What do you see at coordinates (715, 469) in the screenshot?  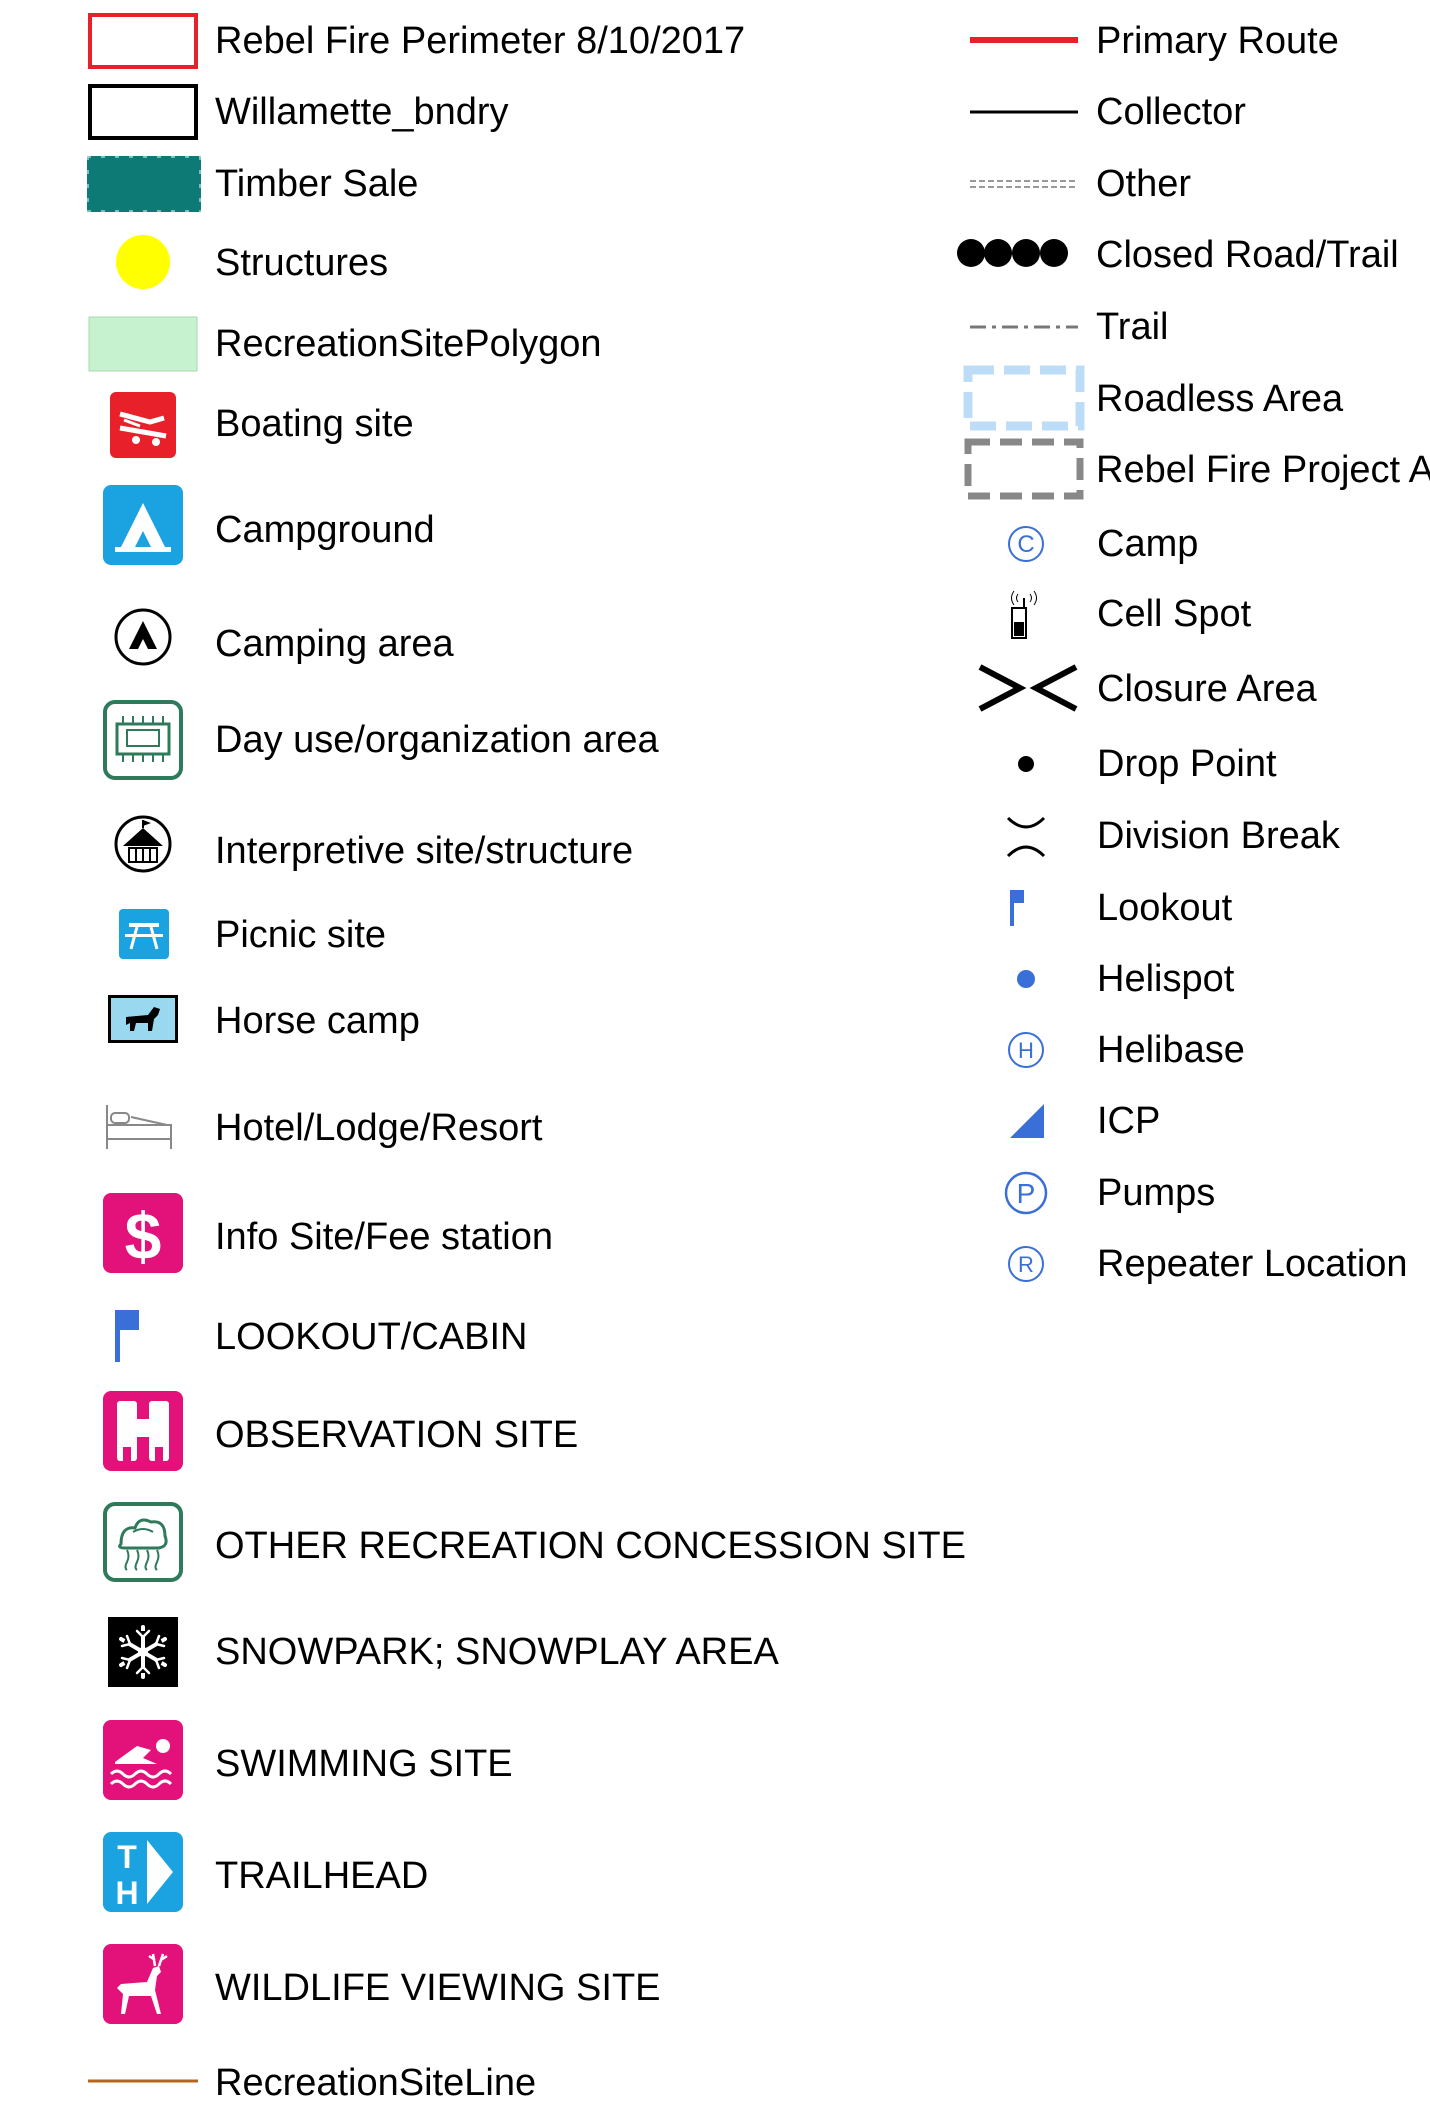 I see `legend-item-project-area: Rebel Fire Project Ar` at bounding box center [715, 469].